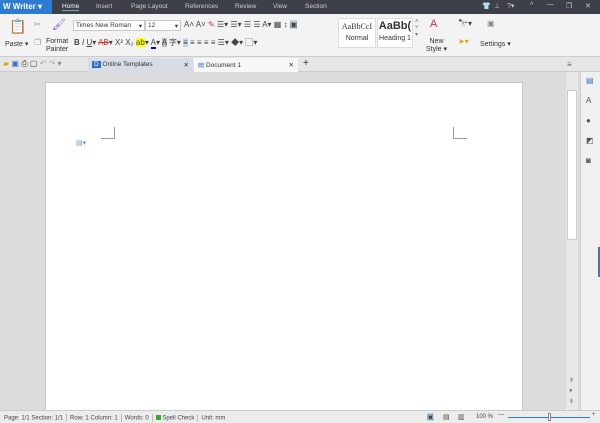 The width and height of the screenshot is (600, 423). I want to click on align-right-button: ≡, so click(199, 42).